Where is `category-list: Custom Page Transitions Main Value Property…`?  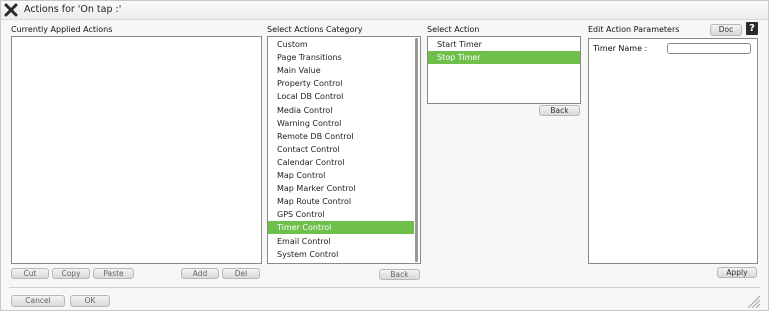
category-list: Custom Page Transitions Main Value Property… is located at coordinates (344, 150).